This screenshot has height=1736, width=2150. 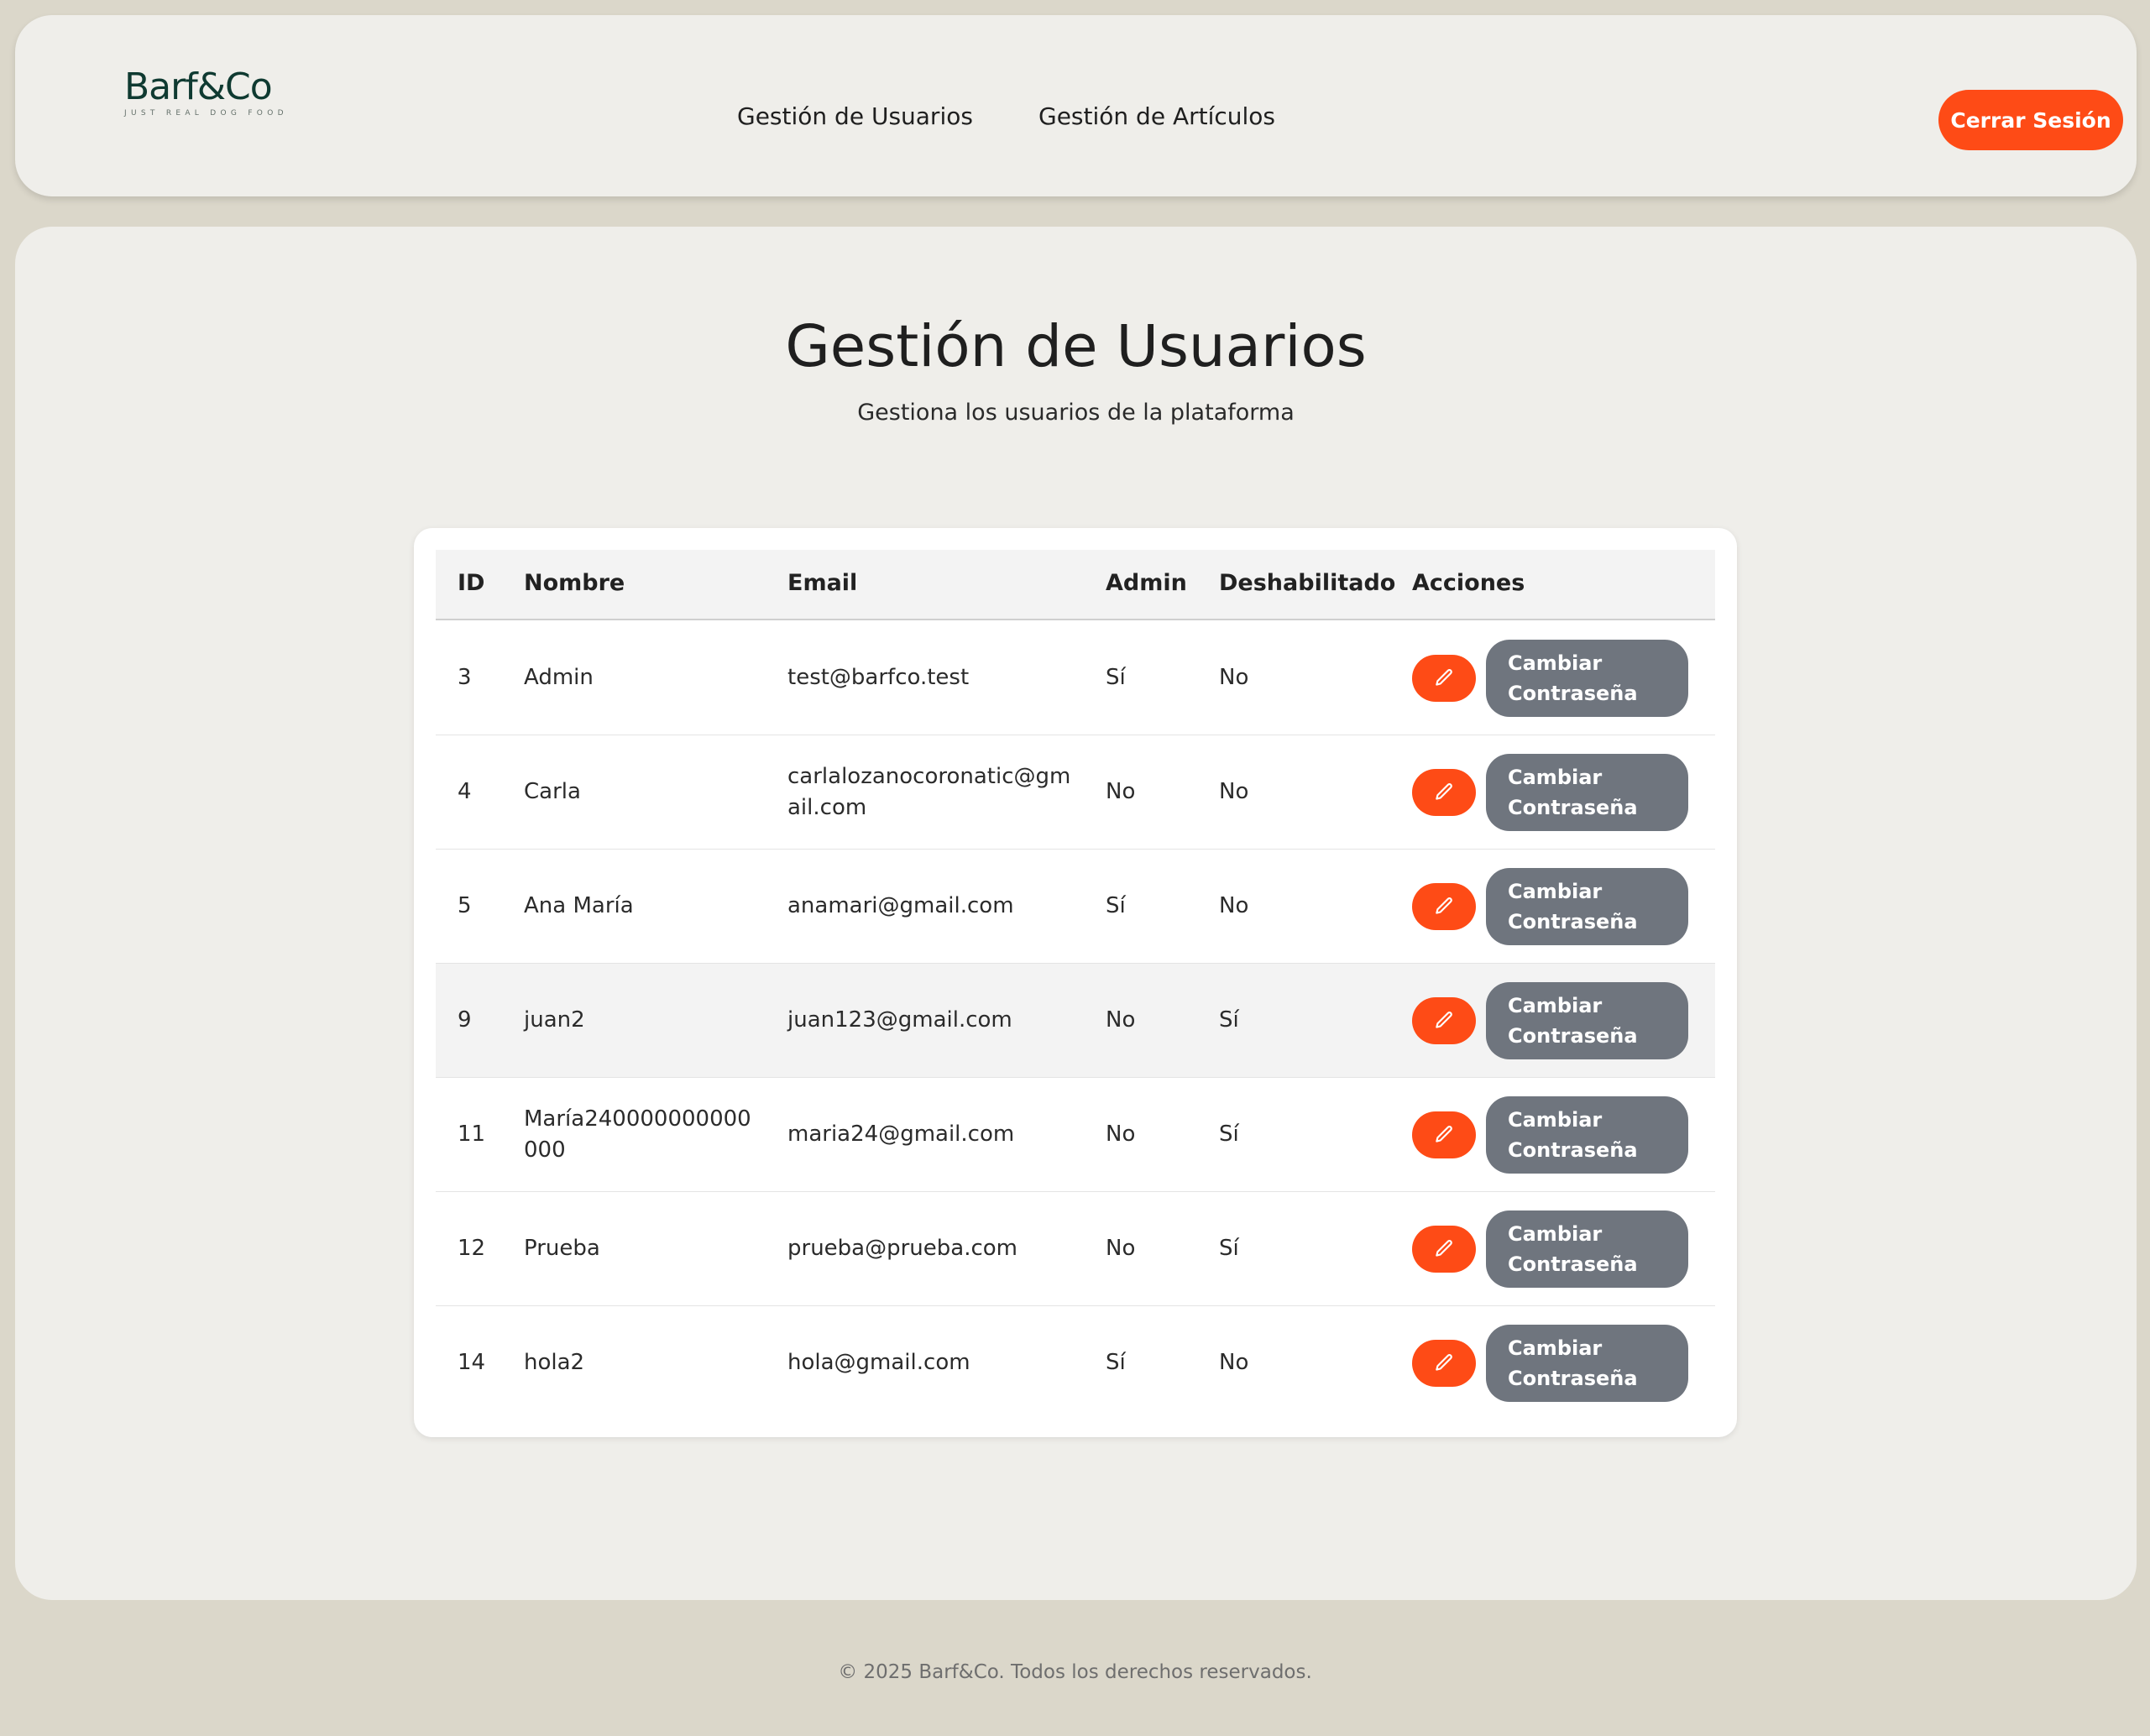 What do you see at coordinates (899, 1020) in the screenshot?
I see `cell-email: juan123@gmail.com` at bounding box center [899, 1020].